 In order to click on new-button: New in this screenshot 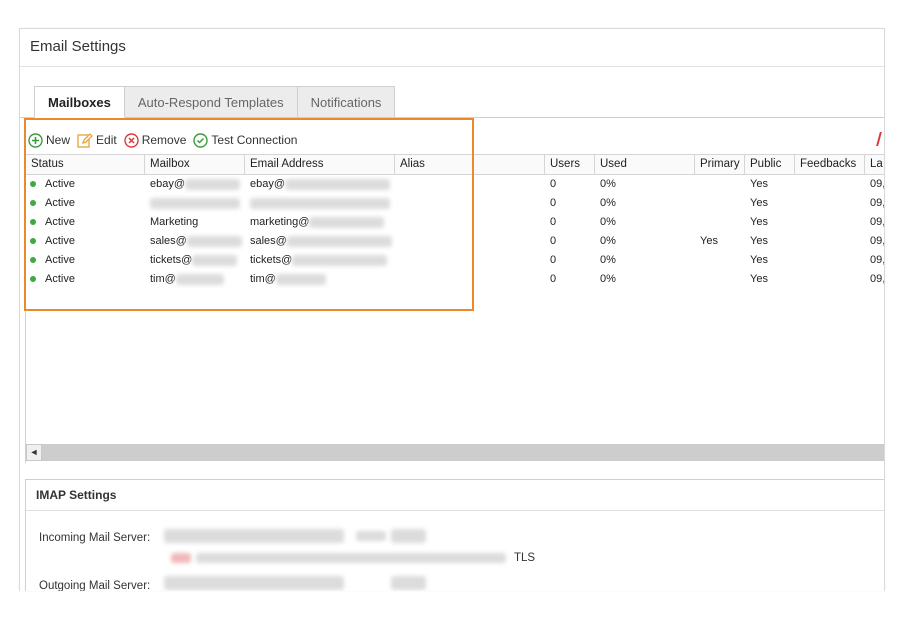, I will do `click(49, 140)`.